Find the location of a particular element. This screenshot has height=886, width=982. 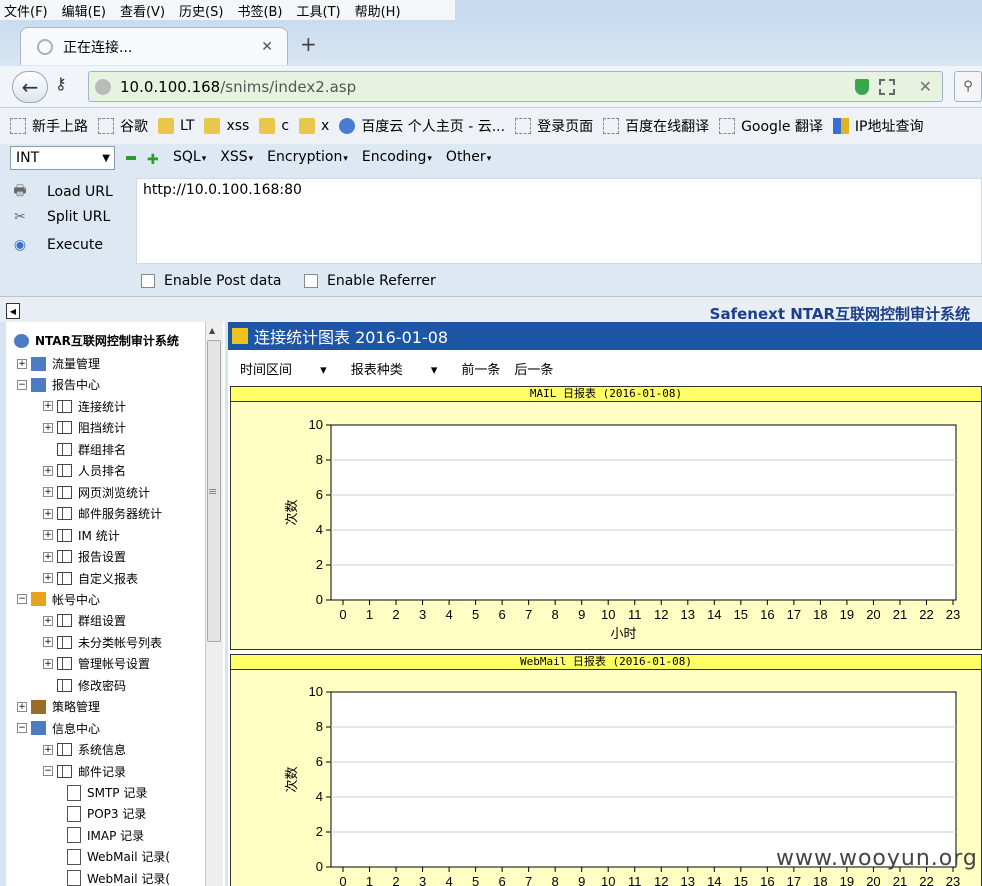

post-checkbox-box is located at coordinates (148, 281).